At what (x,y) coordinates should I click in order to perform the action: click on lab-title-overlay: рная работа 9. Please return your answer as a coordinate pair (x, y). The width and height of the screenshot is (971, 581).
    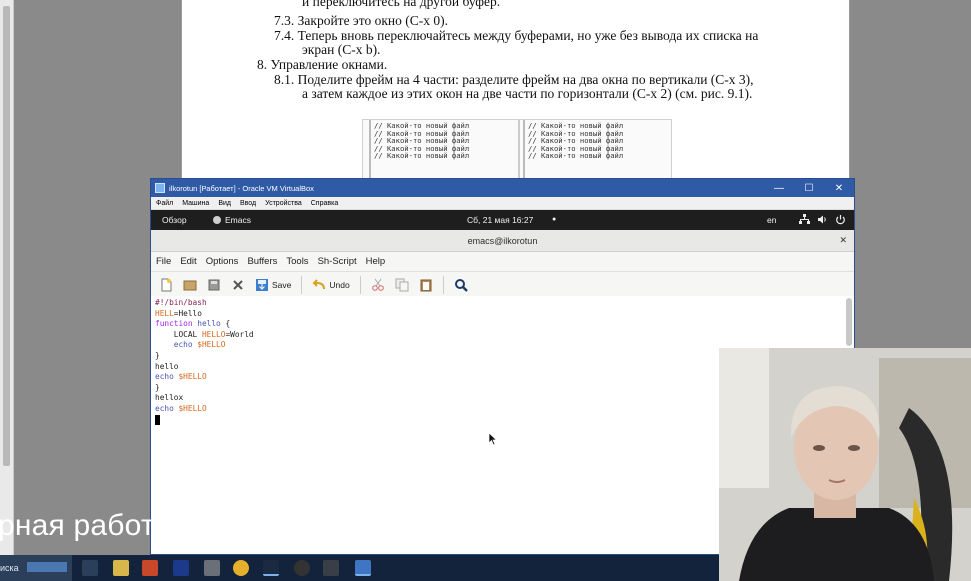
    Looking at the image, I should click on (98, 525).